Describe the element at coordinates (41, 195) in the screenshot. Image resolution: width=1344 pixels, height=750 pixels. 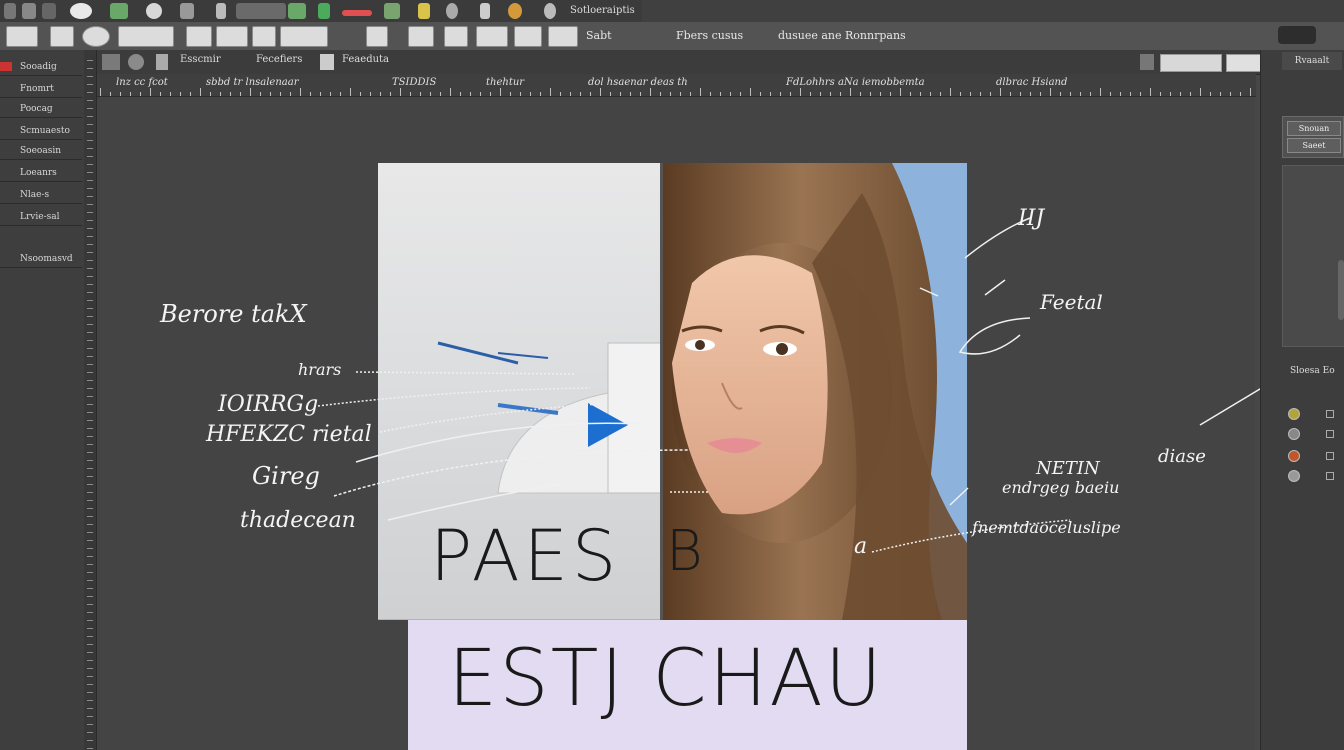
I see `left-panel-row: Nlae-s` at that location.